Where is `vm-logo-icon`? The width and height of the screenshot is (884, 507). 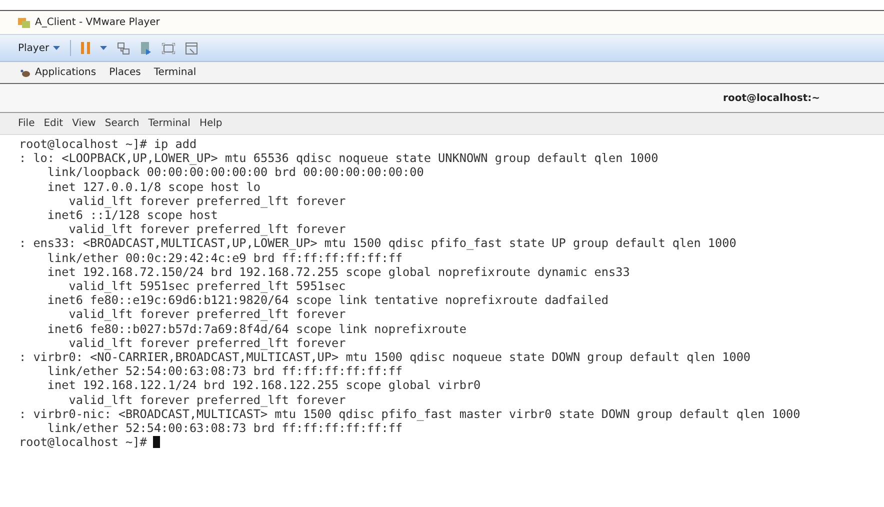 vm-logo-icon is located at coordinates (24, 22).